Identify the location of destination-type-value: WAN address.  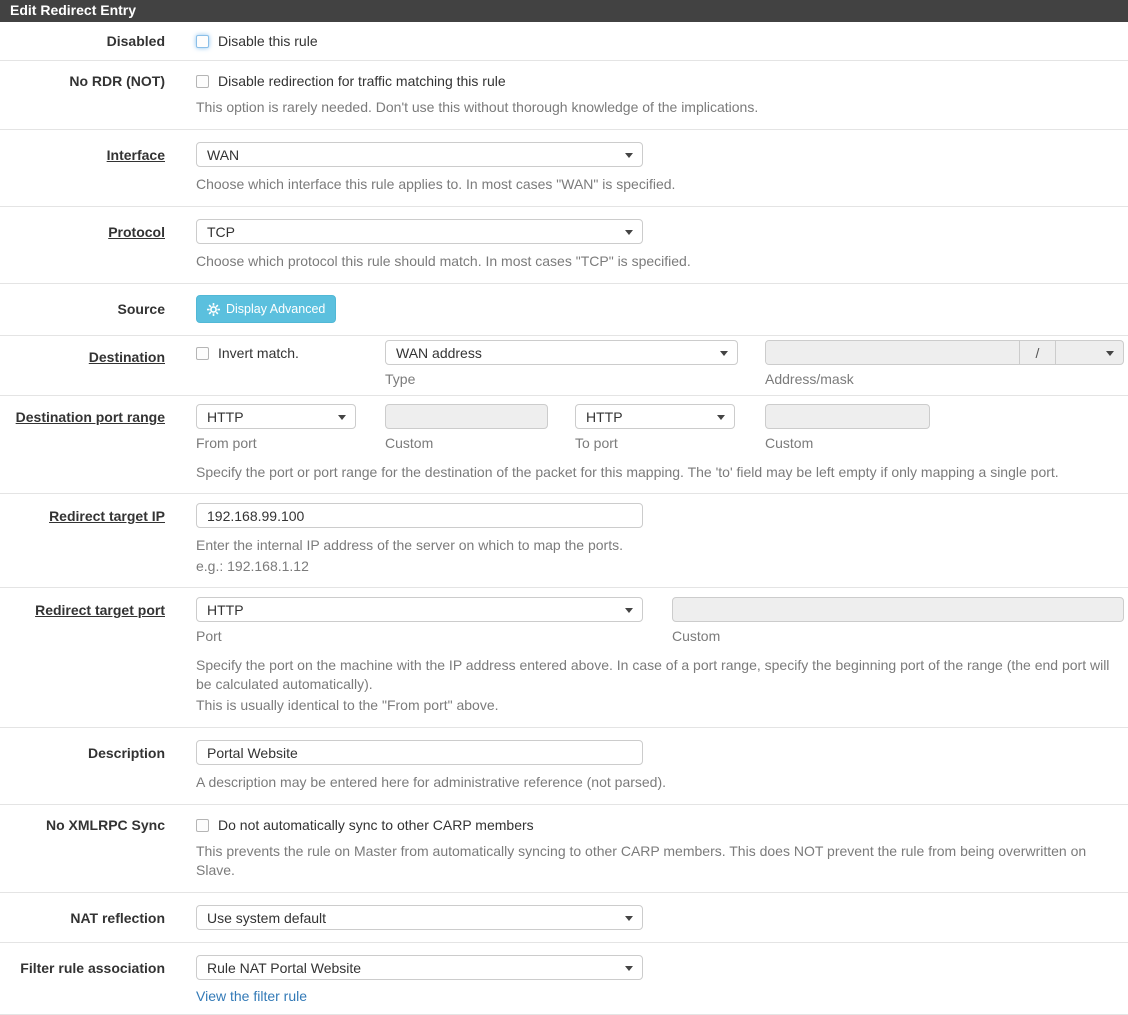
(439, 352).